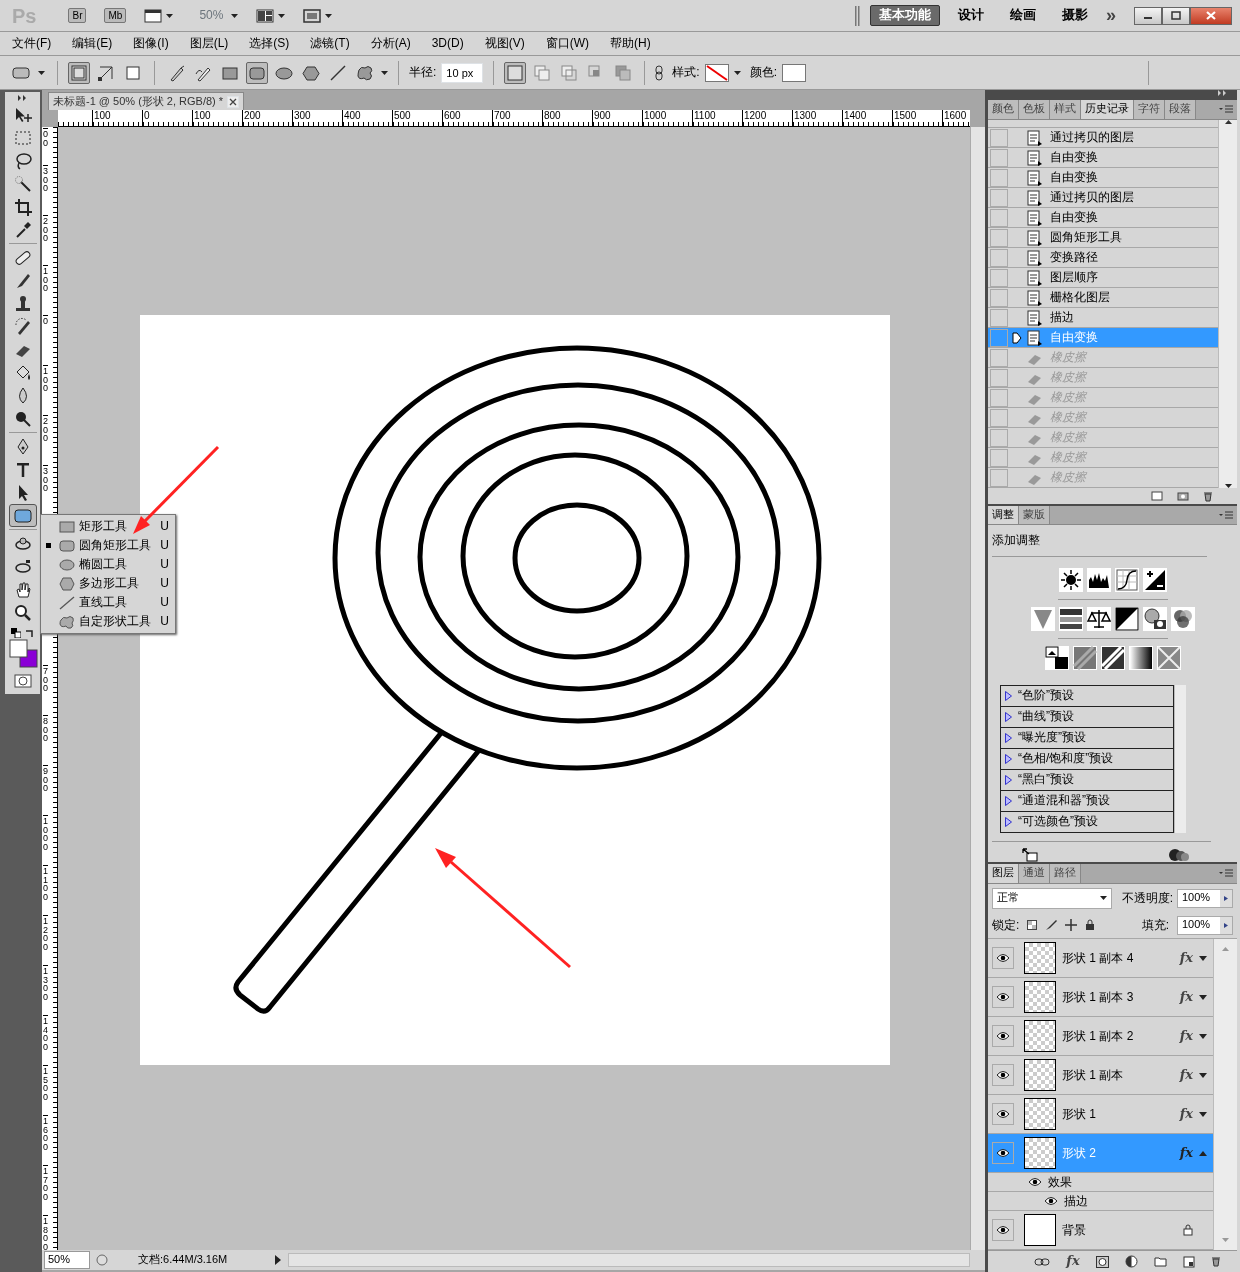 The width and height of the screenshot is (1240, 1272). I want to click on menu-item: 圆角矩形工具 U, so click(108, 545).